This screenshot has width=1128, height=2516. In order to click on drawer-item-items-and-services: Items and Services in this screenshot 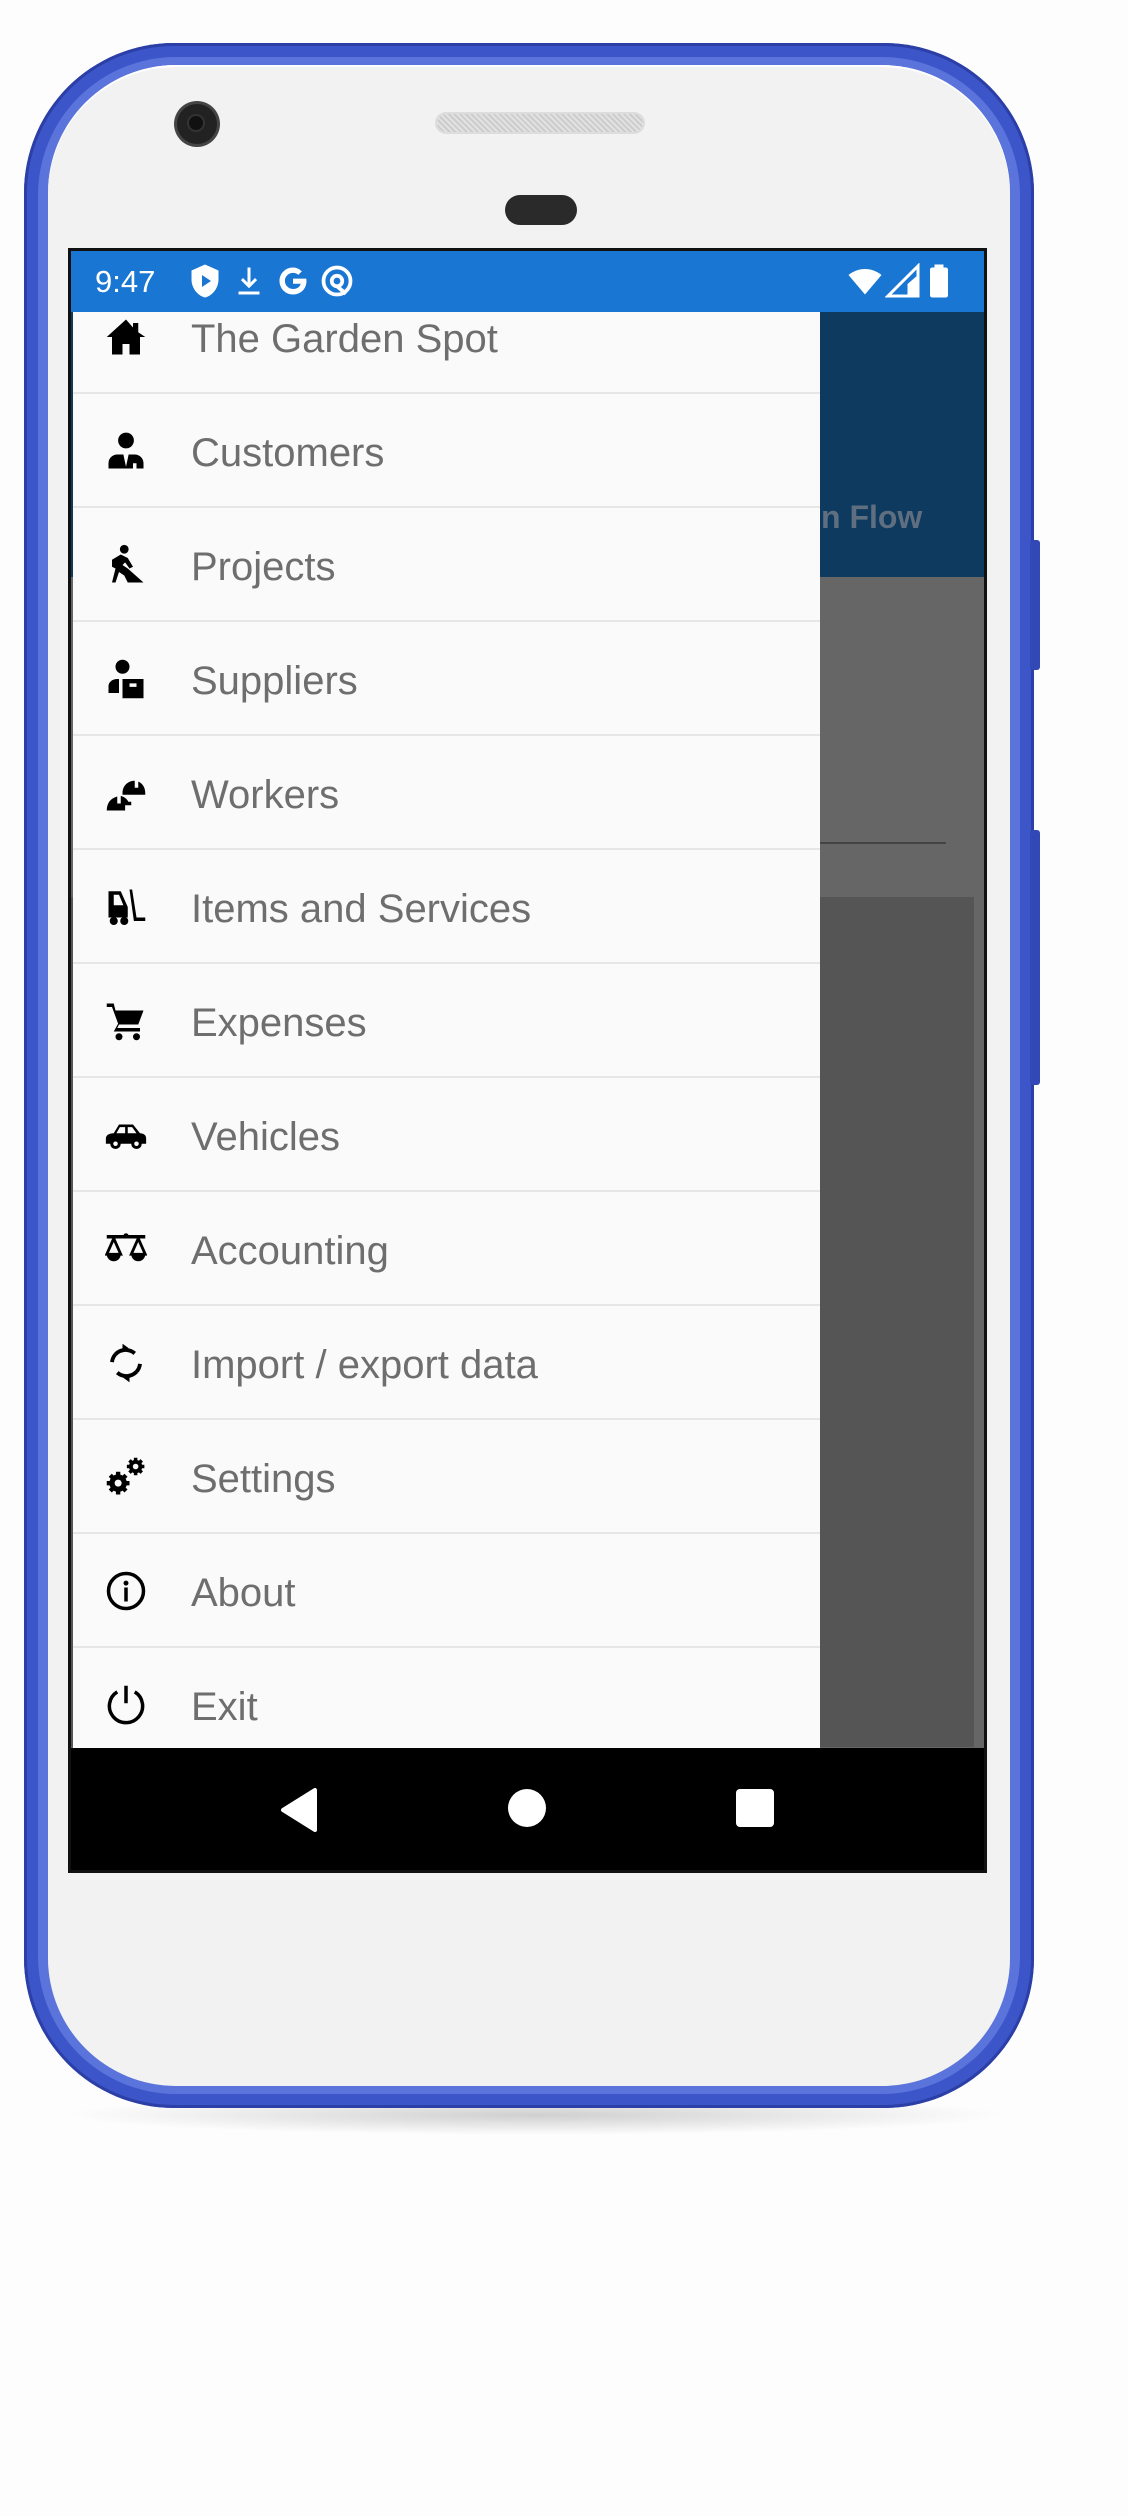, I will do `click(446, 907)`.